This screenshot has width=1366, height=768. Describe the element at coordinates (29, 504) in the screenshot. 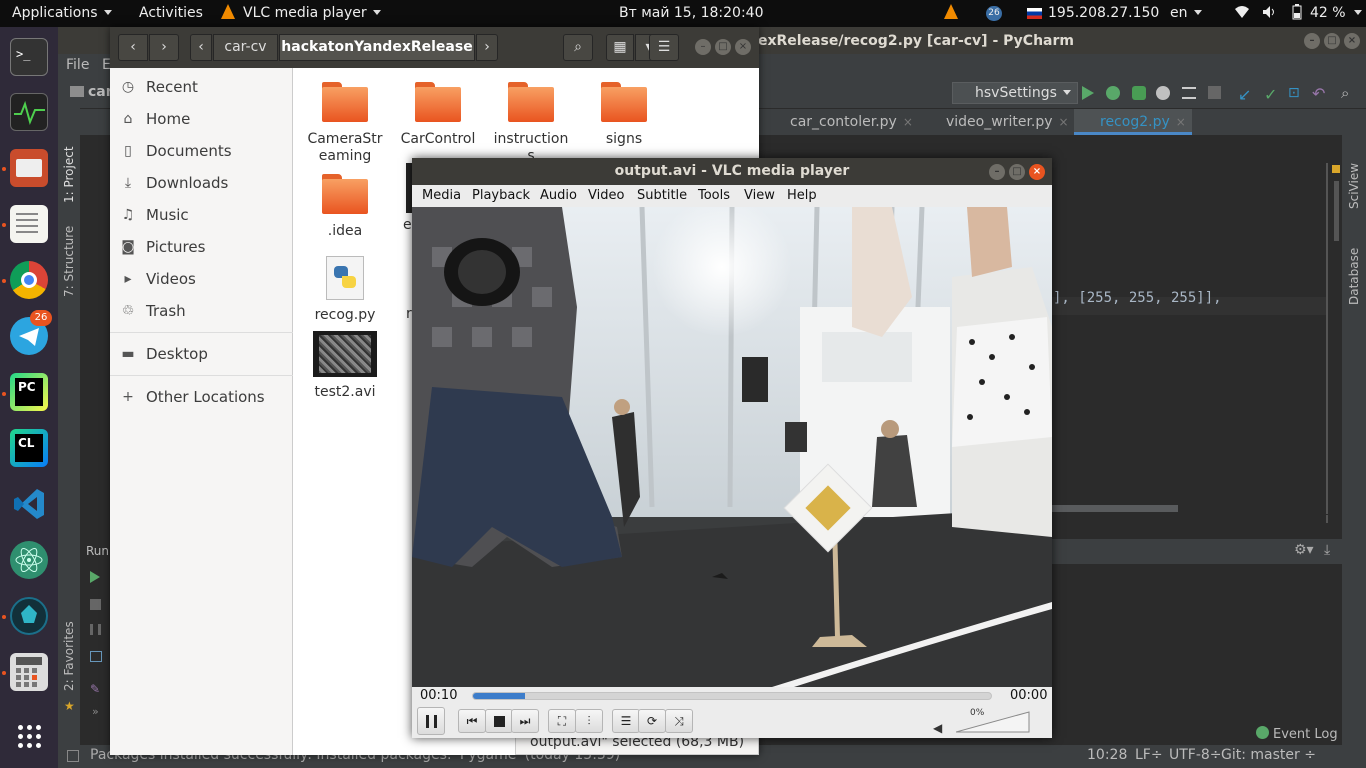

I see `vscode-icon` at that location.